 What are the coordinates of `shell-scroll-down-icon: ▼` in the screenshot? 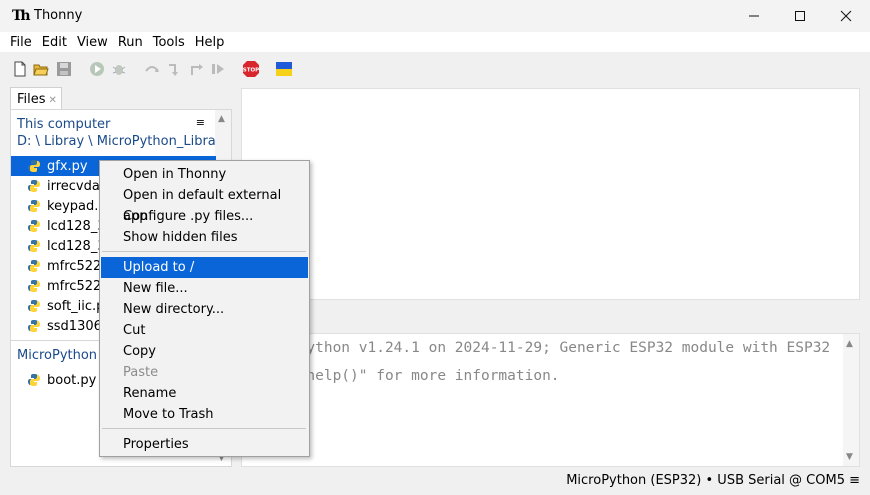 It's located at (849, 457).